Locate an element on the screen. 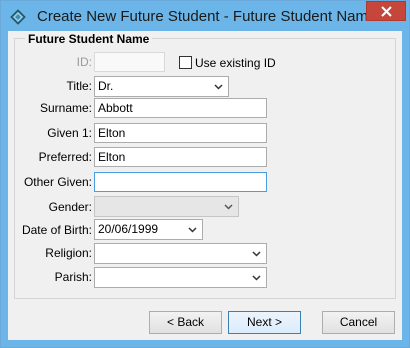  given1-field: Elton is located at coordinates (180, 133).